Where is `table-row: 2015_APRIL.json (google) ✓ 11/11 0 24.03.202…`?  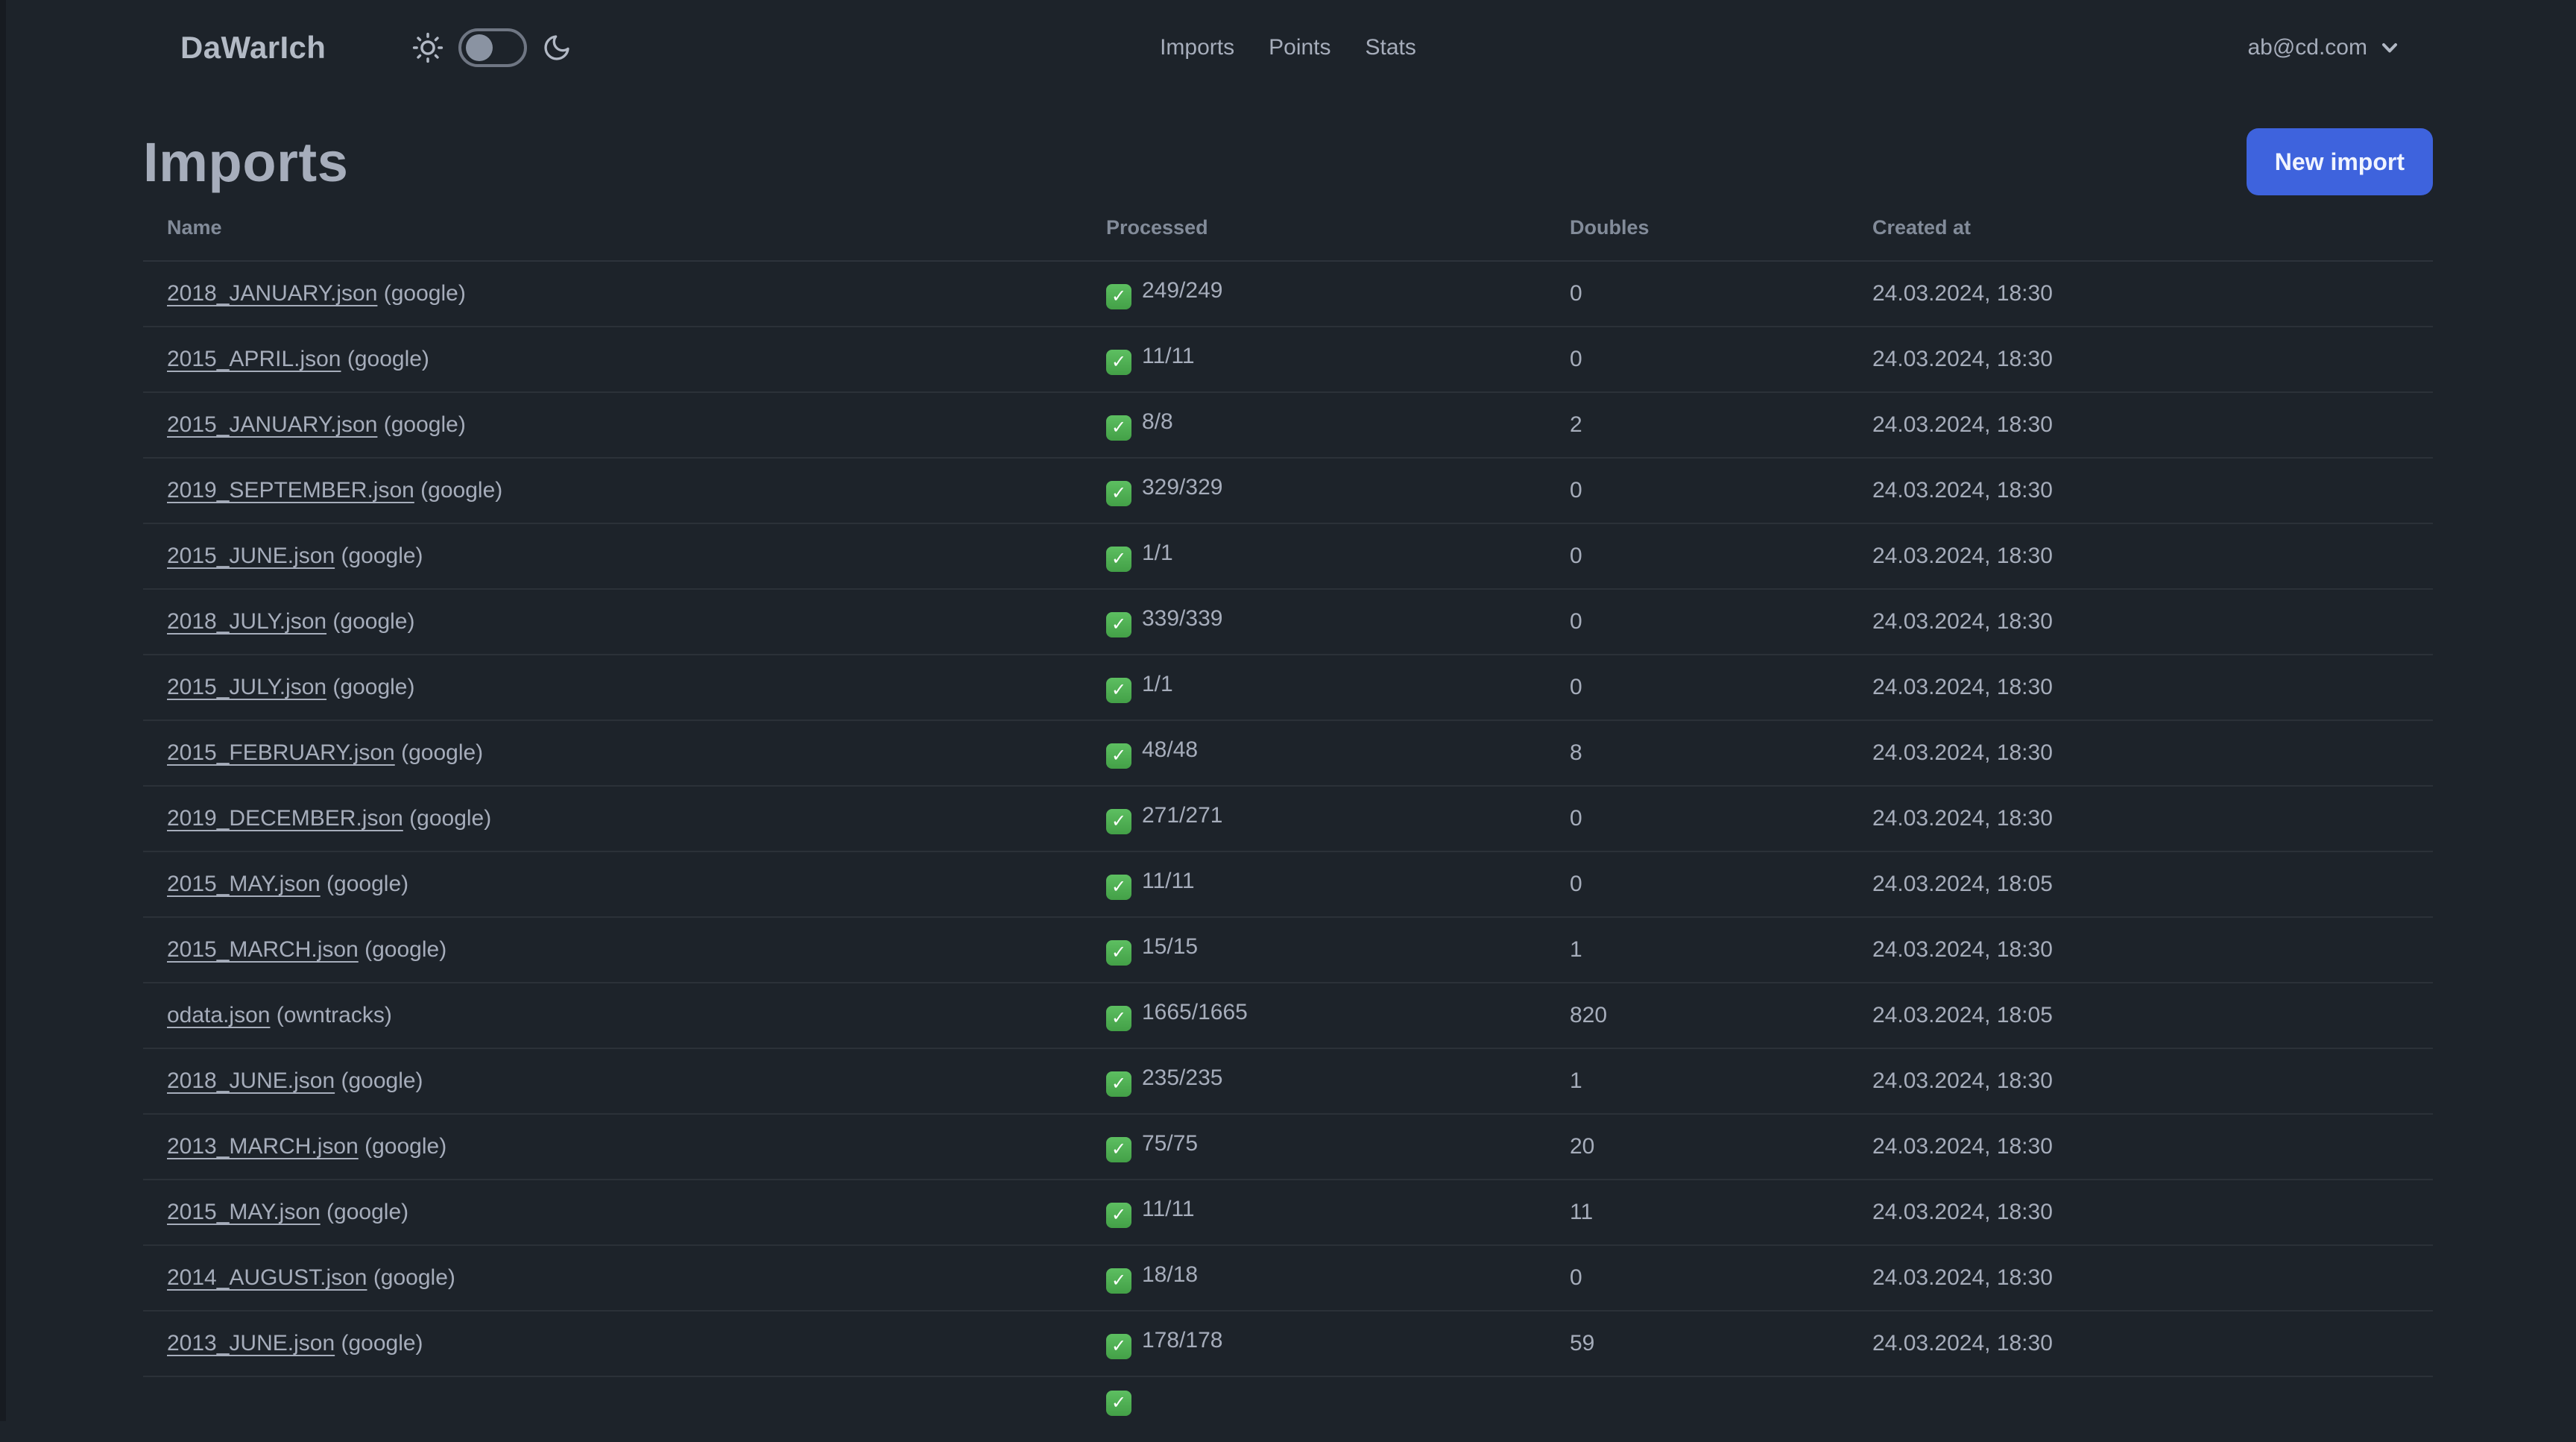 table-row: 2015_APRIL.json (google) ✓ 11/11 0 24.03.202… is located at coordinates (1288, 360).